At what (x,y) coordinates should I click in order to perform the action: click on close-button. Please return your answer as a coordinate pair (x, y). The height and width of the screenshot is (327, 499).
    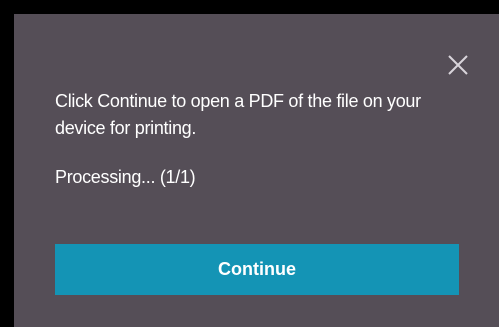
    Looking at the image, I should click on (458, 65).